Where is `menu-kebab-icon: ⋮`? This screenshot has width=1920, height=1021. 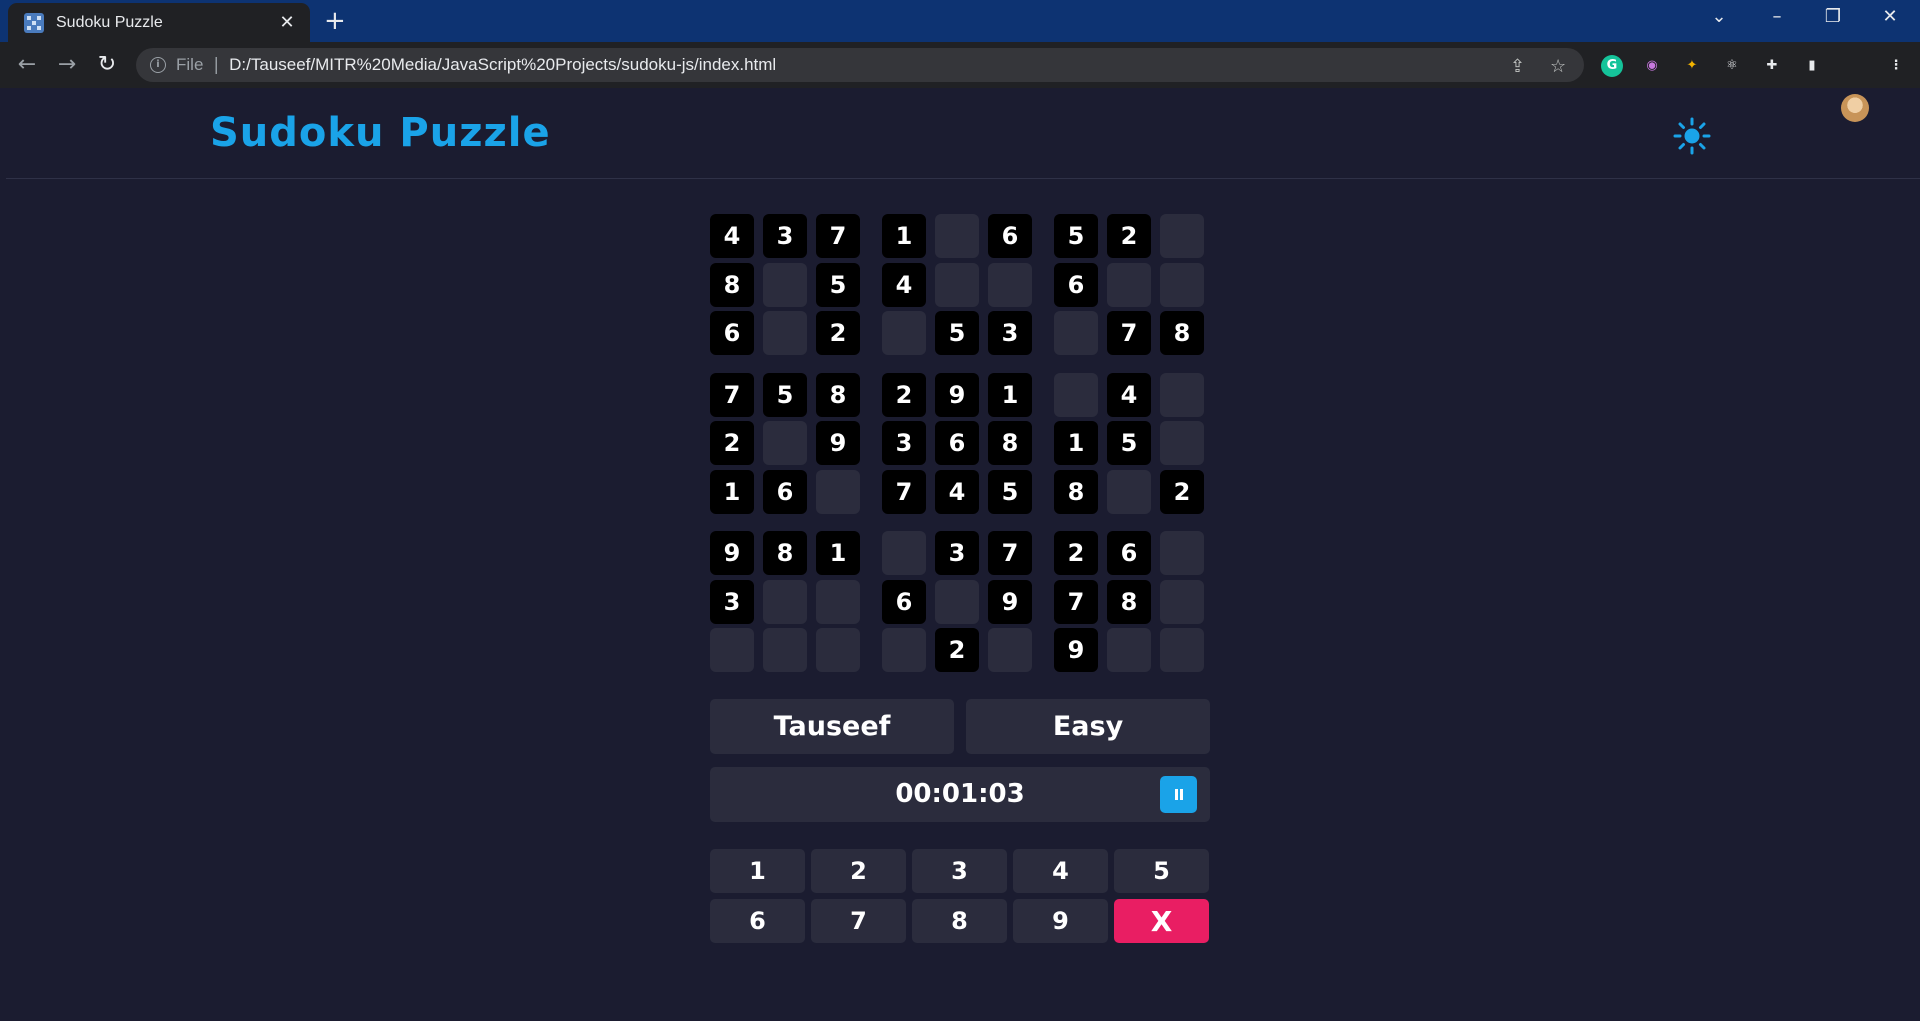 menu-kebab-icon: ⋮ is located at coordinates (1896, 66).